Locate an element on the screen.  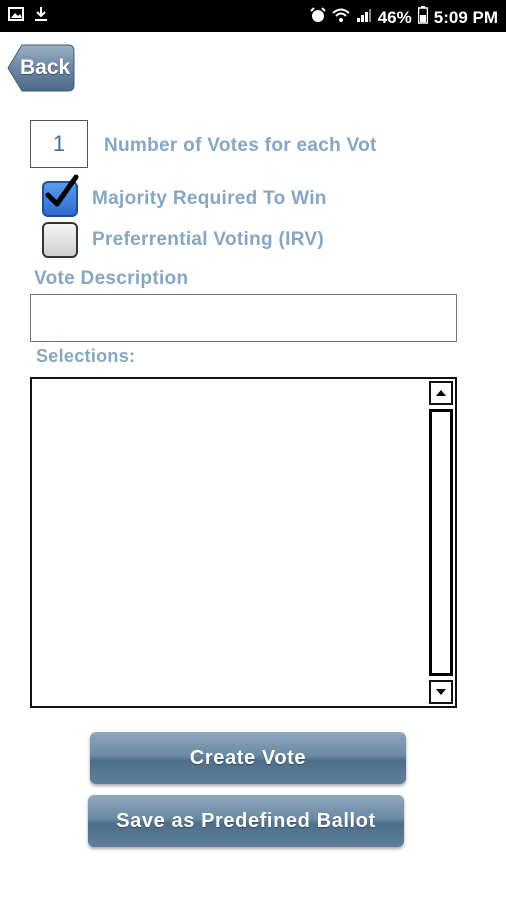
clock: 5:09 PM is located at coordinates (465, 17).